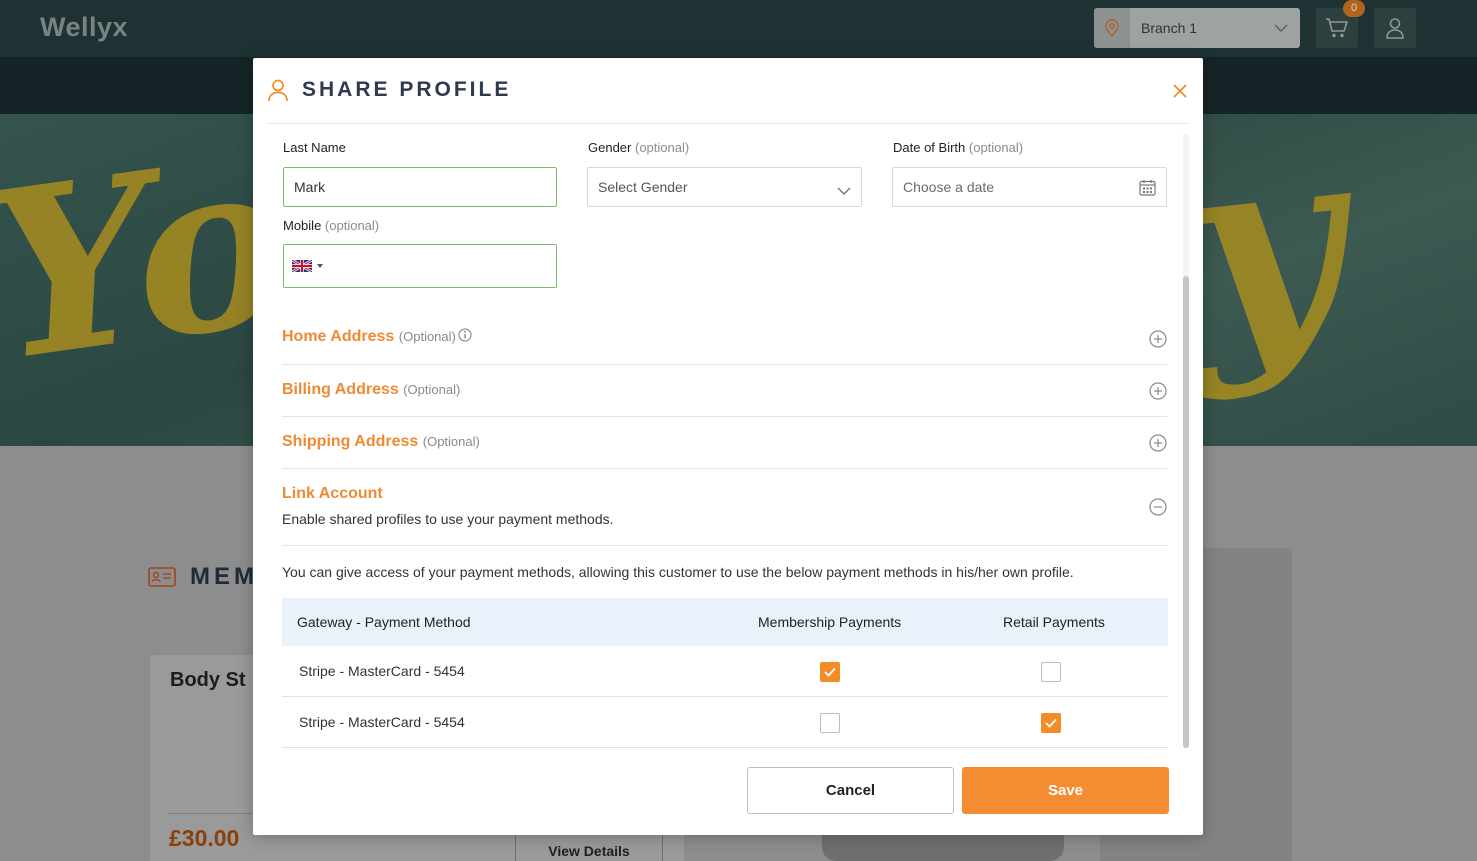  What do you see at coordinates (943, 848) in the screenshot?
I see `side-panel-footer` at bounding box center [943, 848].